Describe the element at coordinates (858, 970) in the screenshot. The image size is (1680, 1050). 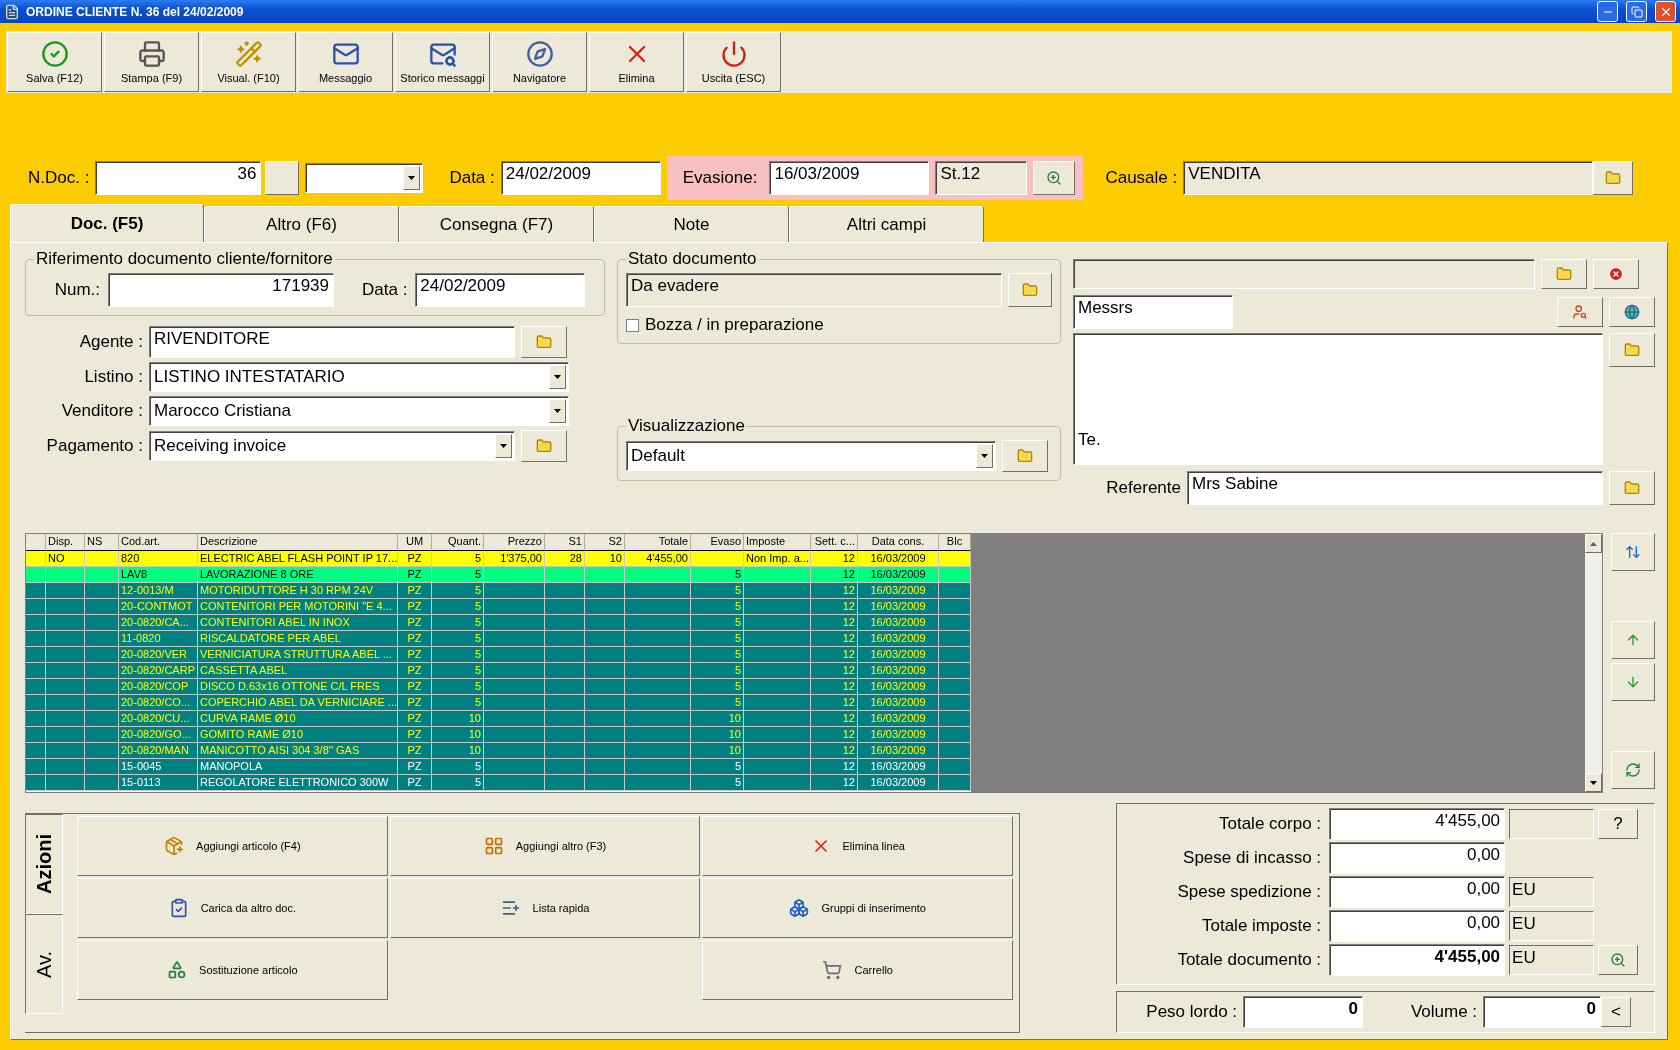
I see `action-button: Carrello` at that location.